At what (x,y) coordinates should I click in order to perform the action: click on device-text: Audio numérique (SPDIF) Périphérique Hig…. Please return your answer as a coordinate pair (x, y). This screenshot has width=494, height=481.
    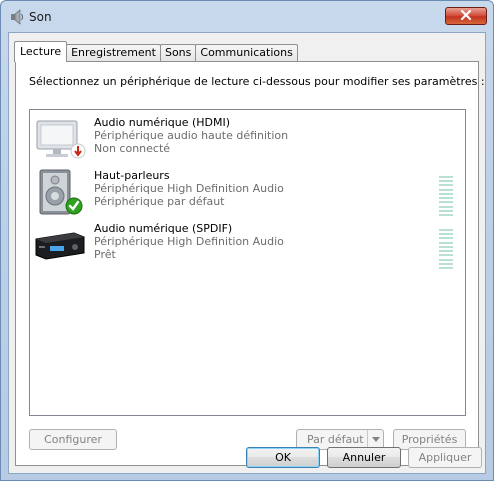
    Looking at the image, I should click on (189, 241).